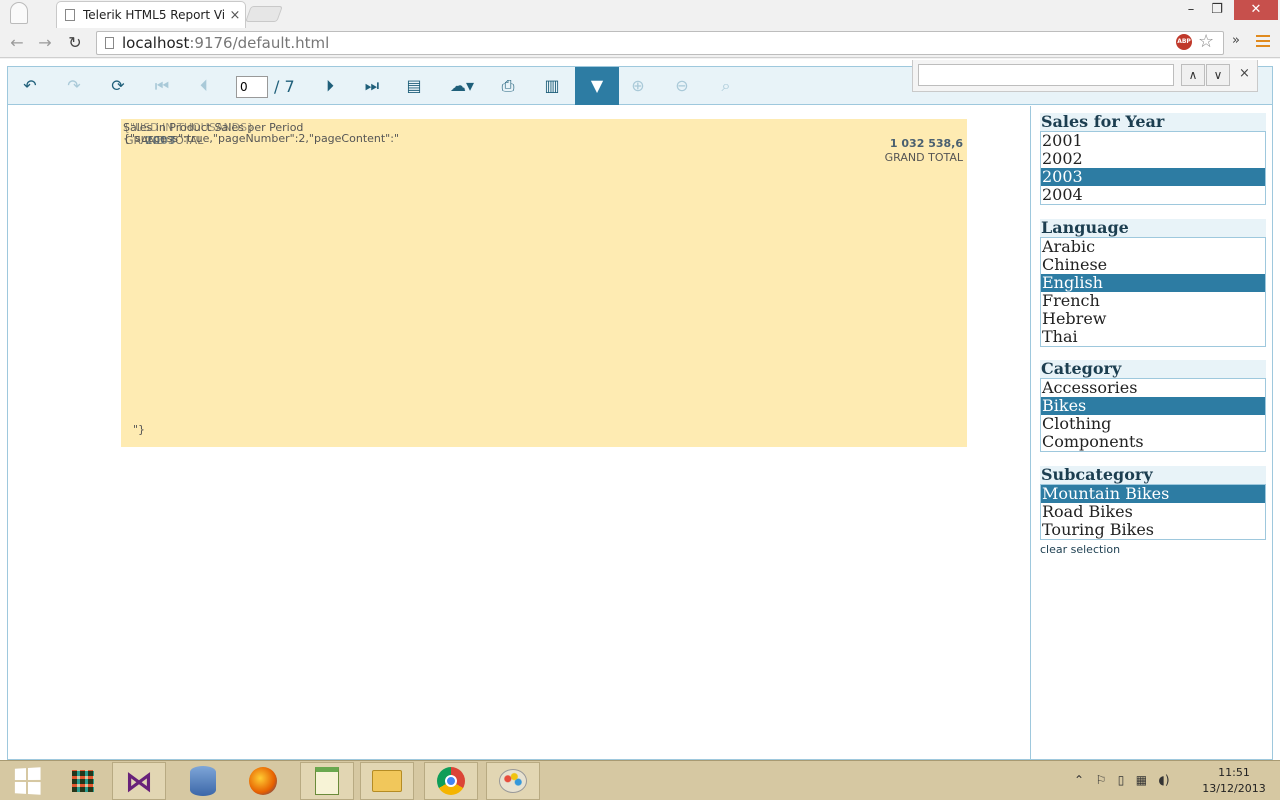 This screenshot has width=1280, height=800. What do you see at coordinates (160, 140) in the screenshot?
I see `report-year: 2003` at bounding box center [160, 140].